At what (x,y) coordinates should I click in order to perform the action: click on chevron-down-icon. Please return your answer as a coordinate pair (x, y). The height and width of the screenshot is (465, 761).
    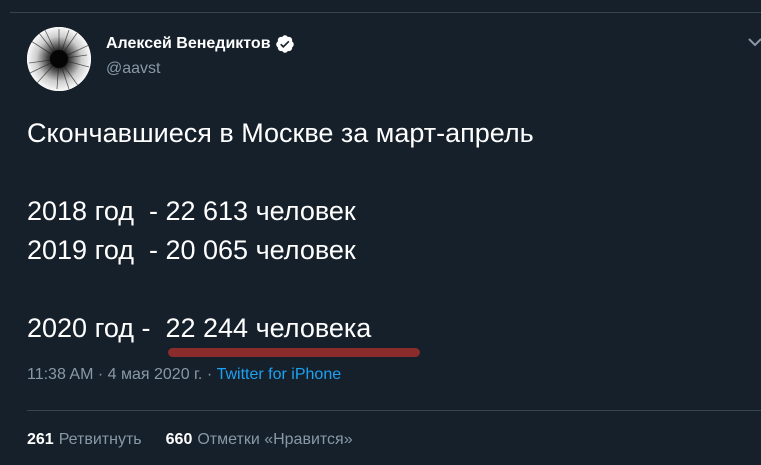
    Looking at the image, I should click on (752, 42).